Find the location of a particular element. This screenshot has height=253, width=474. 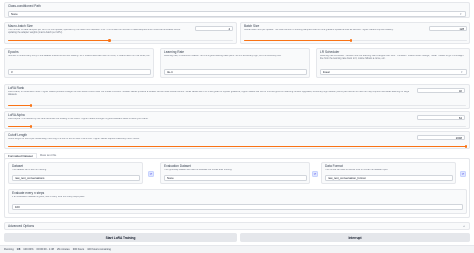

lora-alpha-input: 64 is located at coordinates (441, 117).